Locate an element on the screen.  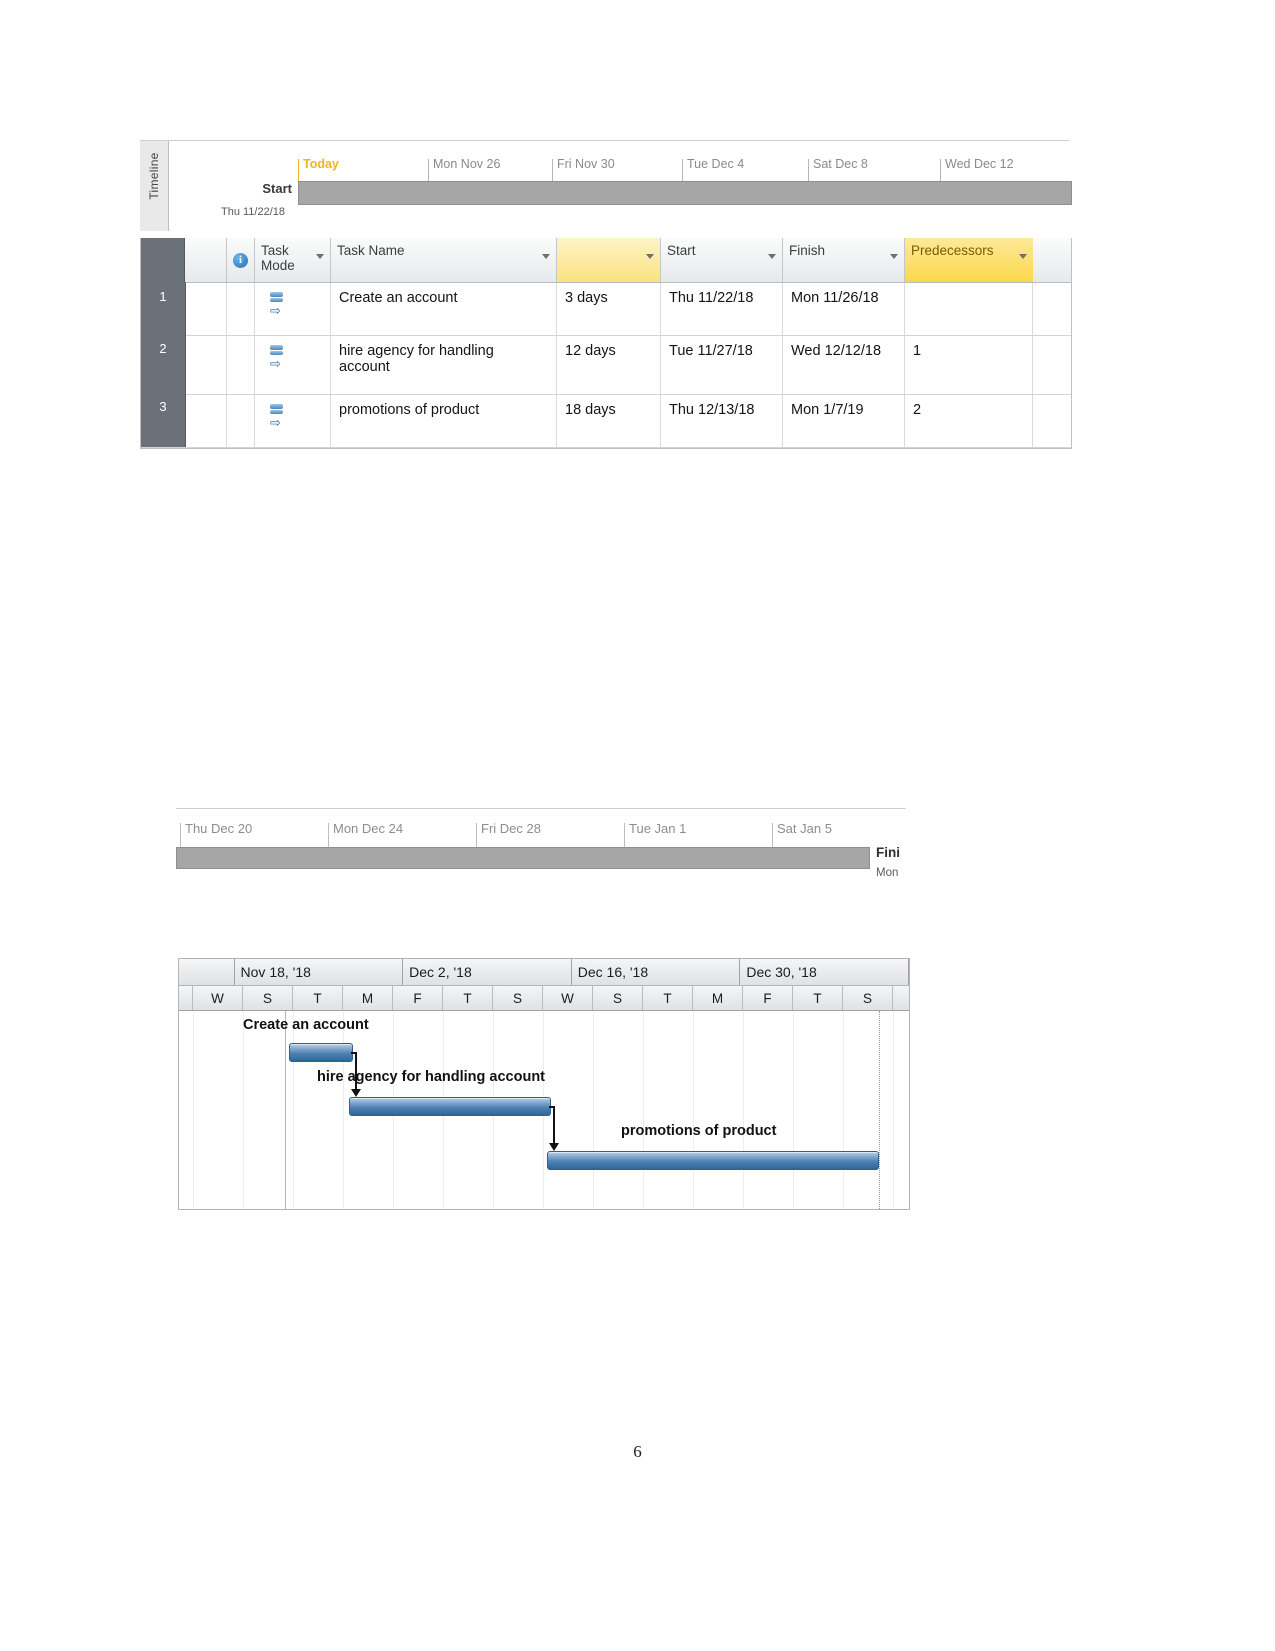
timeline-finish-label: Fini is located at coordinates (888, 852).